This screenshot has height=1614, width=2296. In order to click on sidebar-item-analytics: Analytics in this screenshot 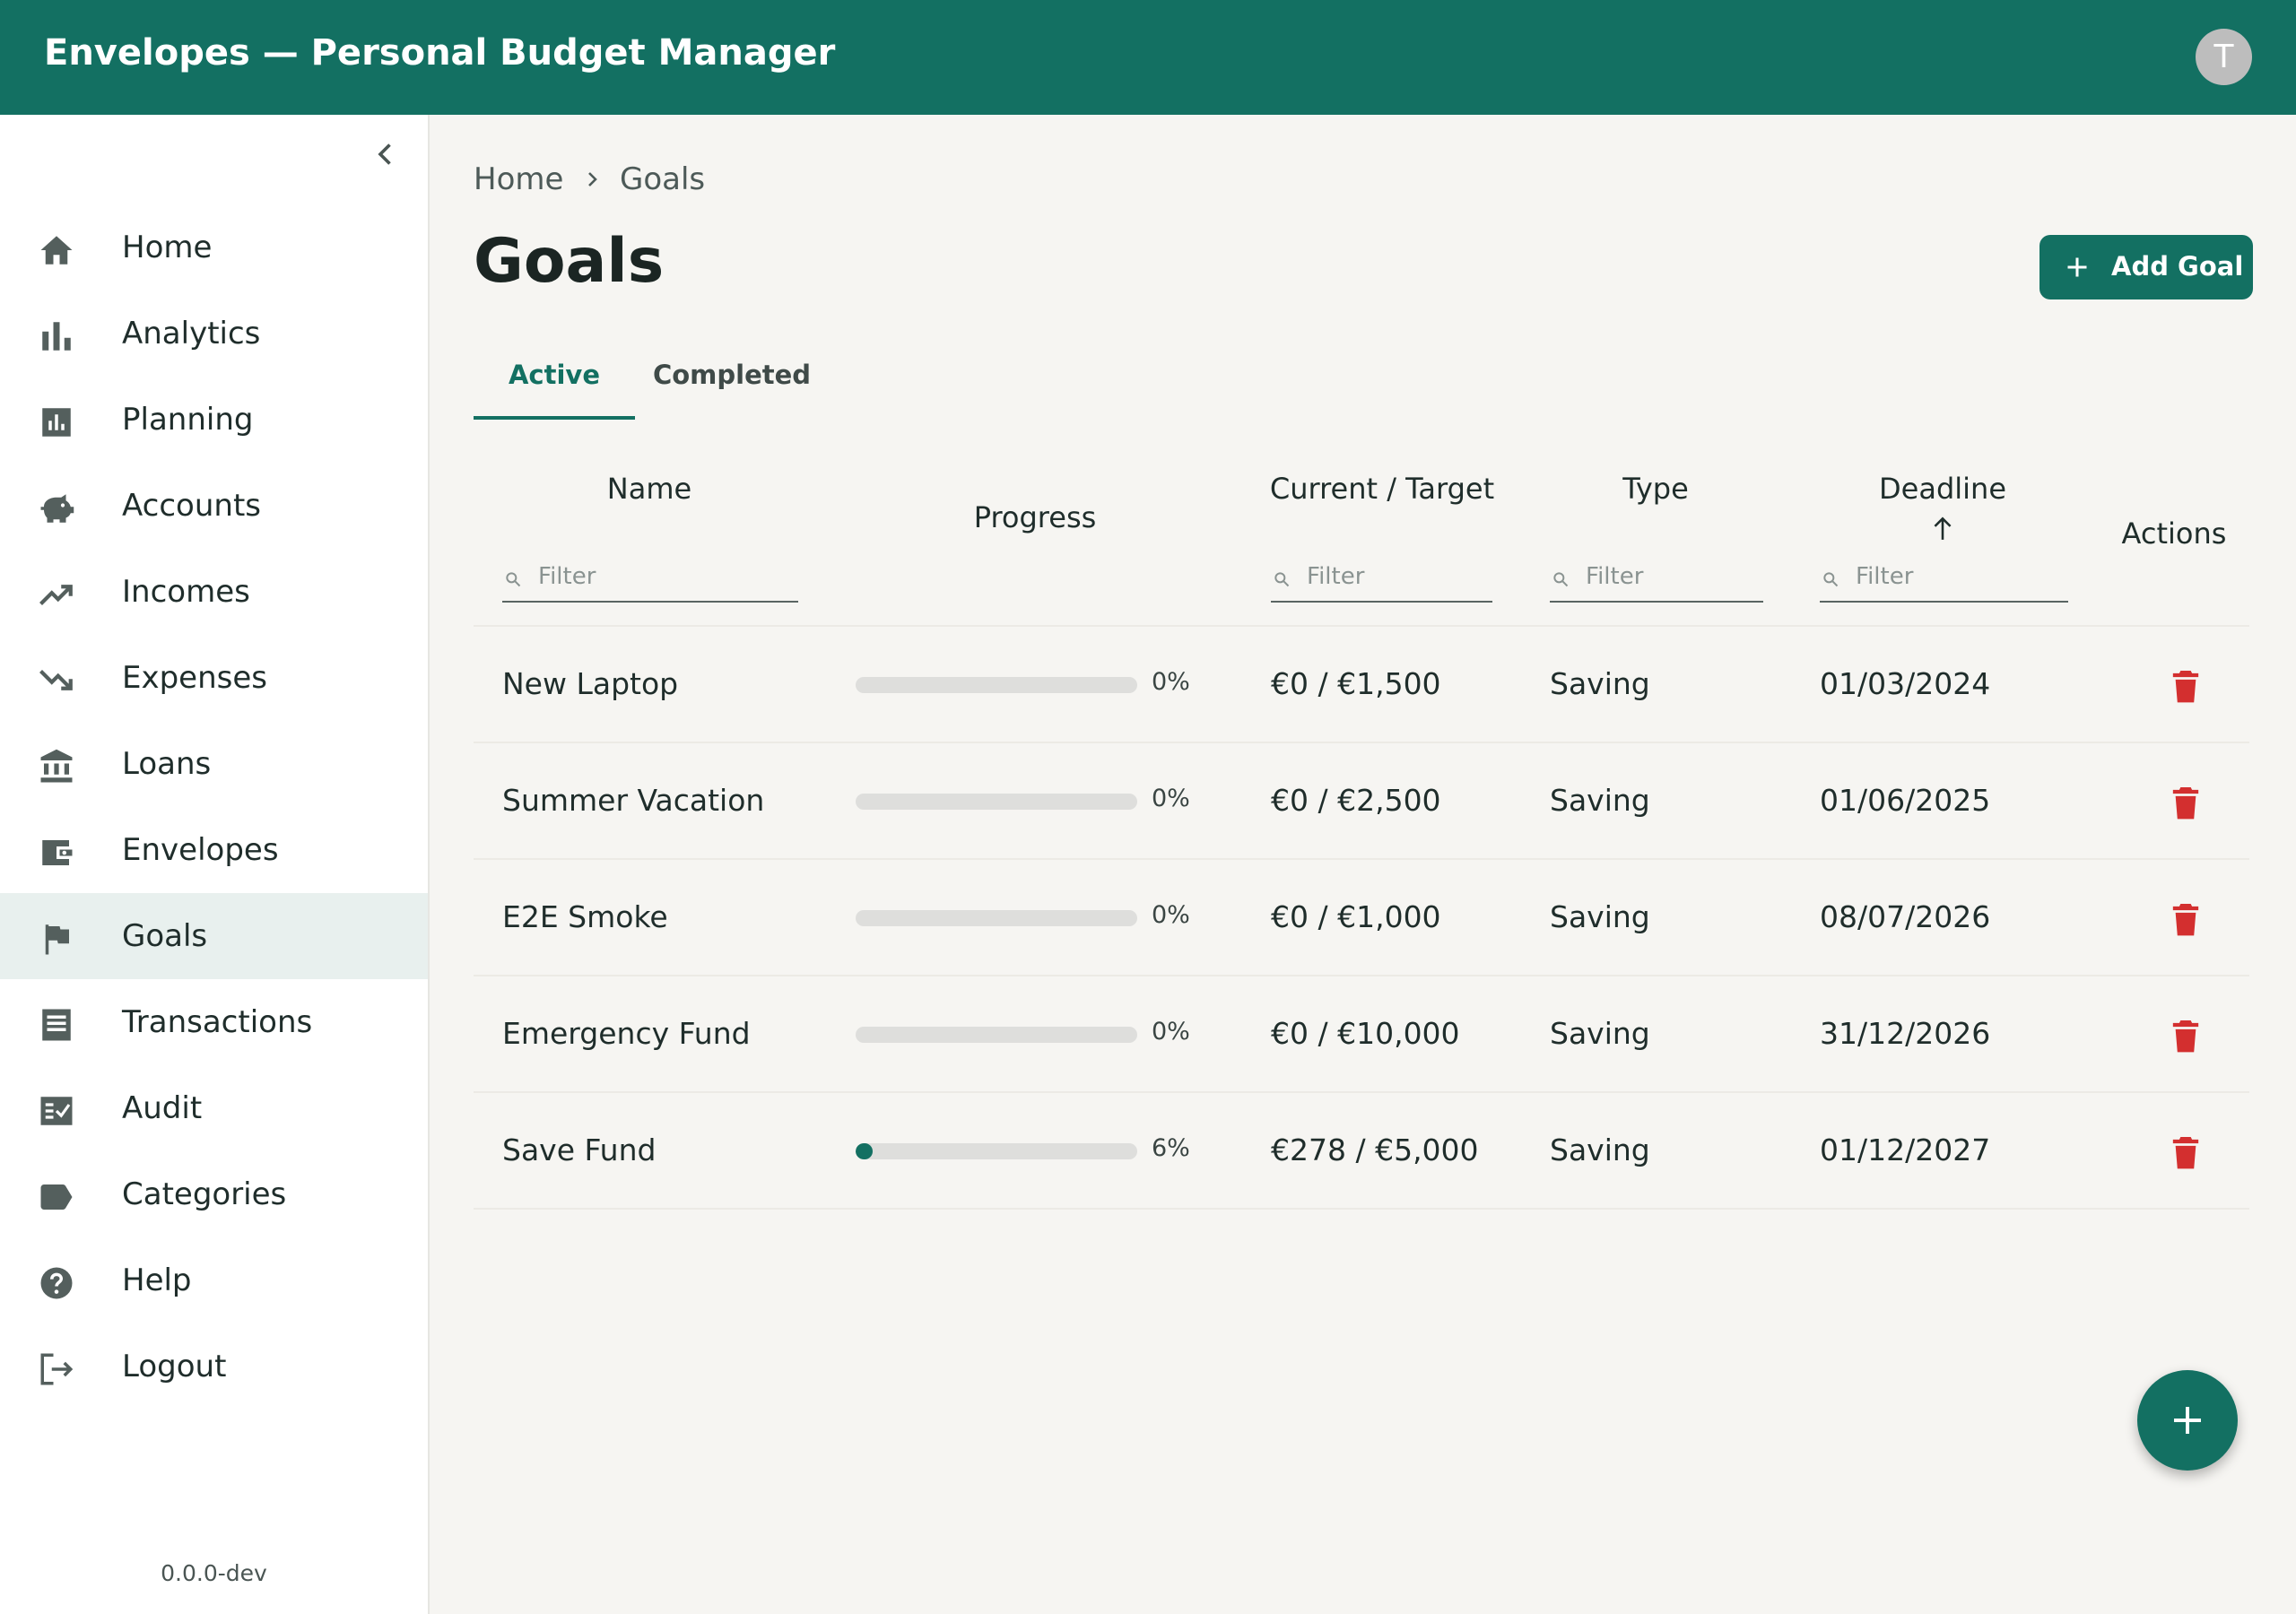, I will do `click(214, 334)`.